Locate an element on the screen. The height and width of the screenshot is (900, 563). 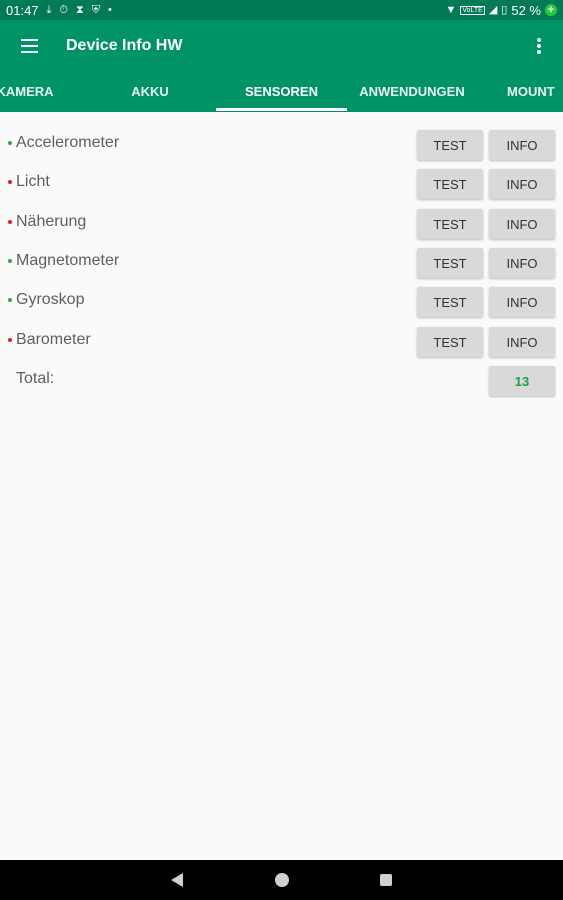
tab-kamera: KAMERA is located at coordinates (30, 92).